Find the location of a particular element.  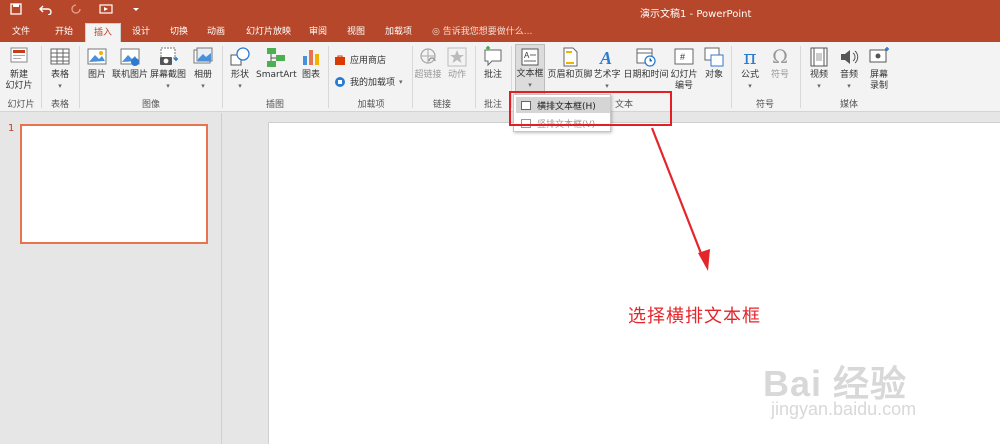

action-button: 动作 is located at coordinates (457, 63).